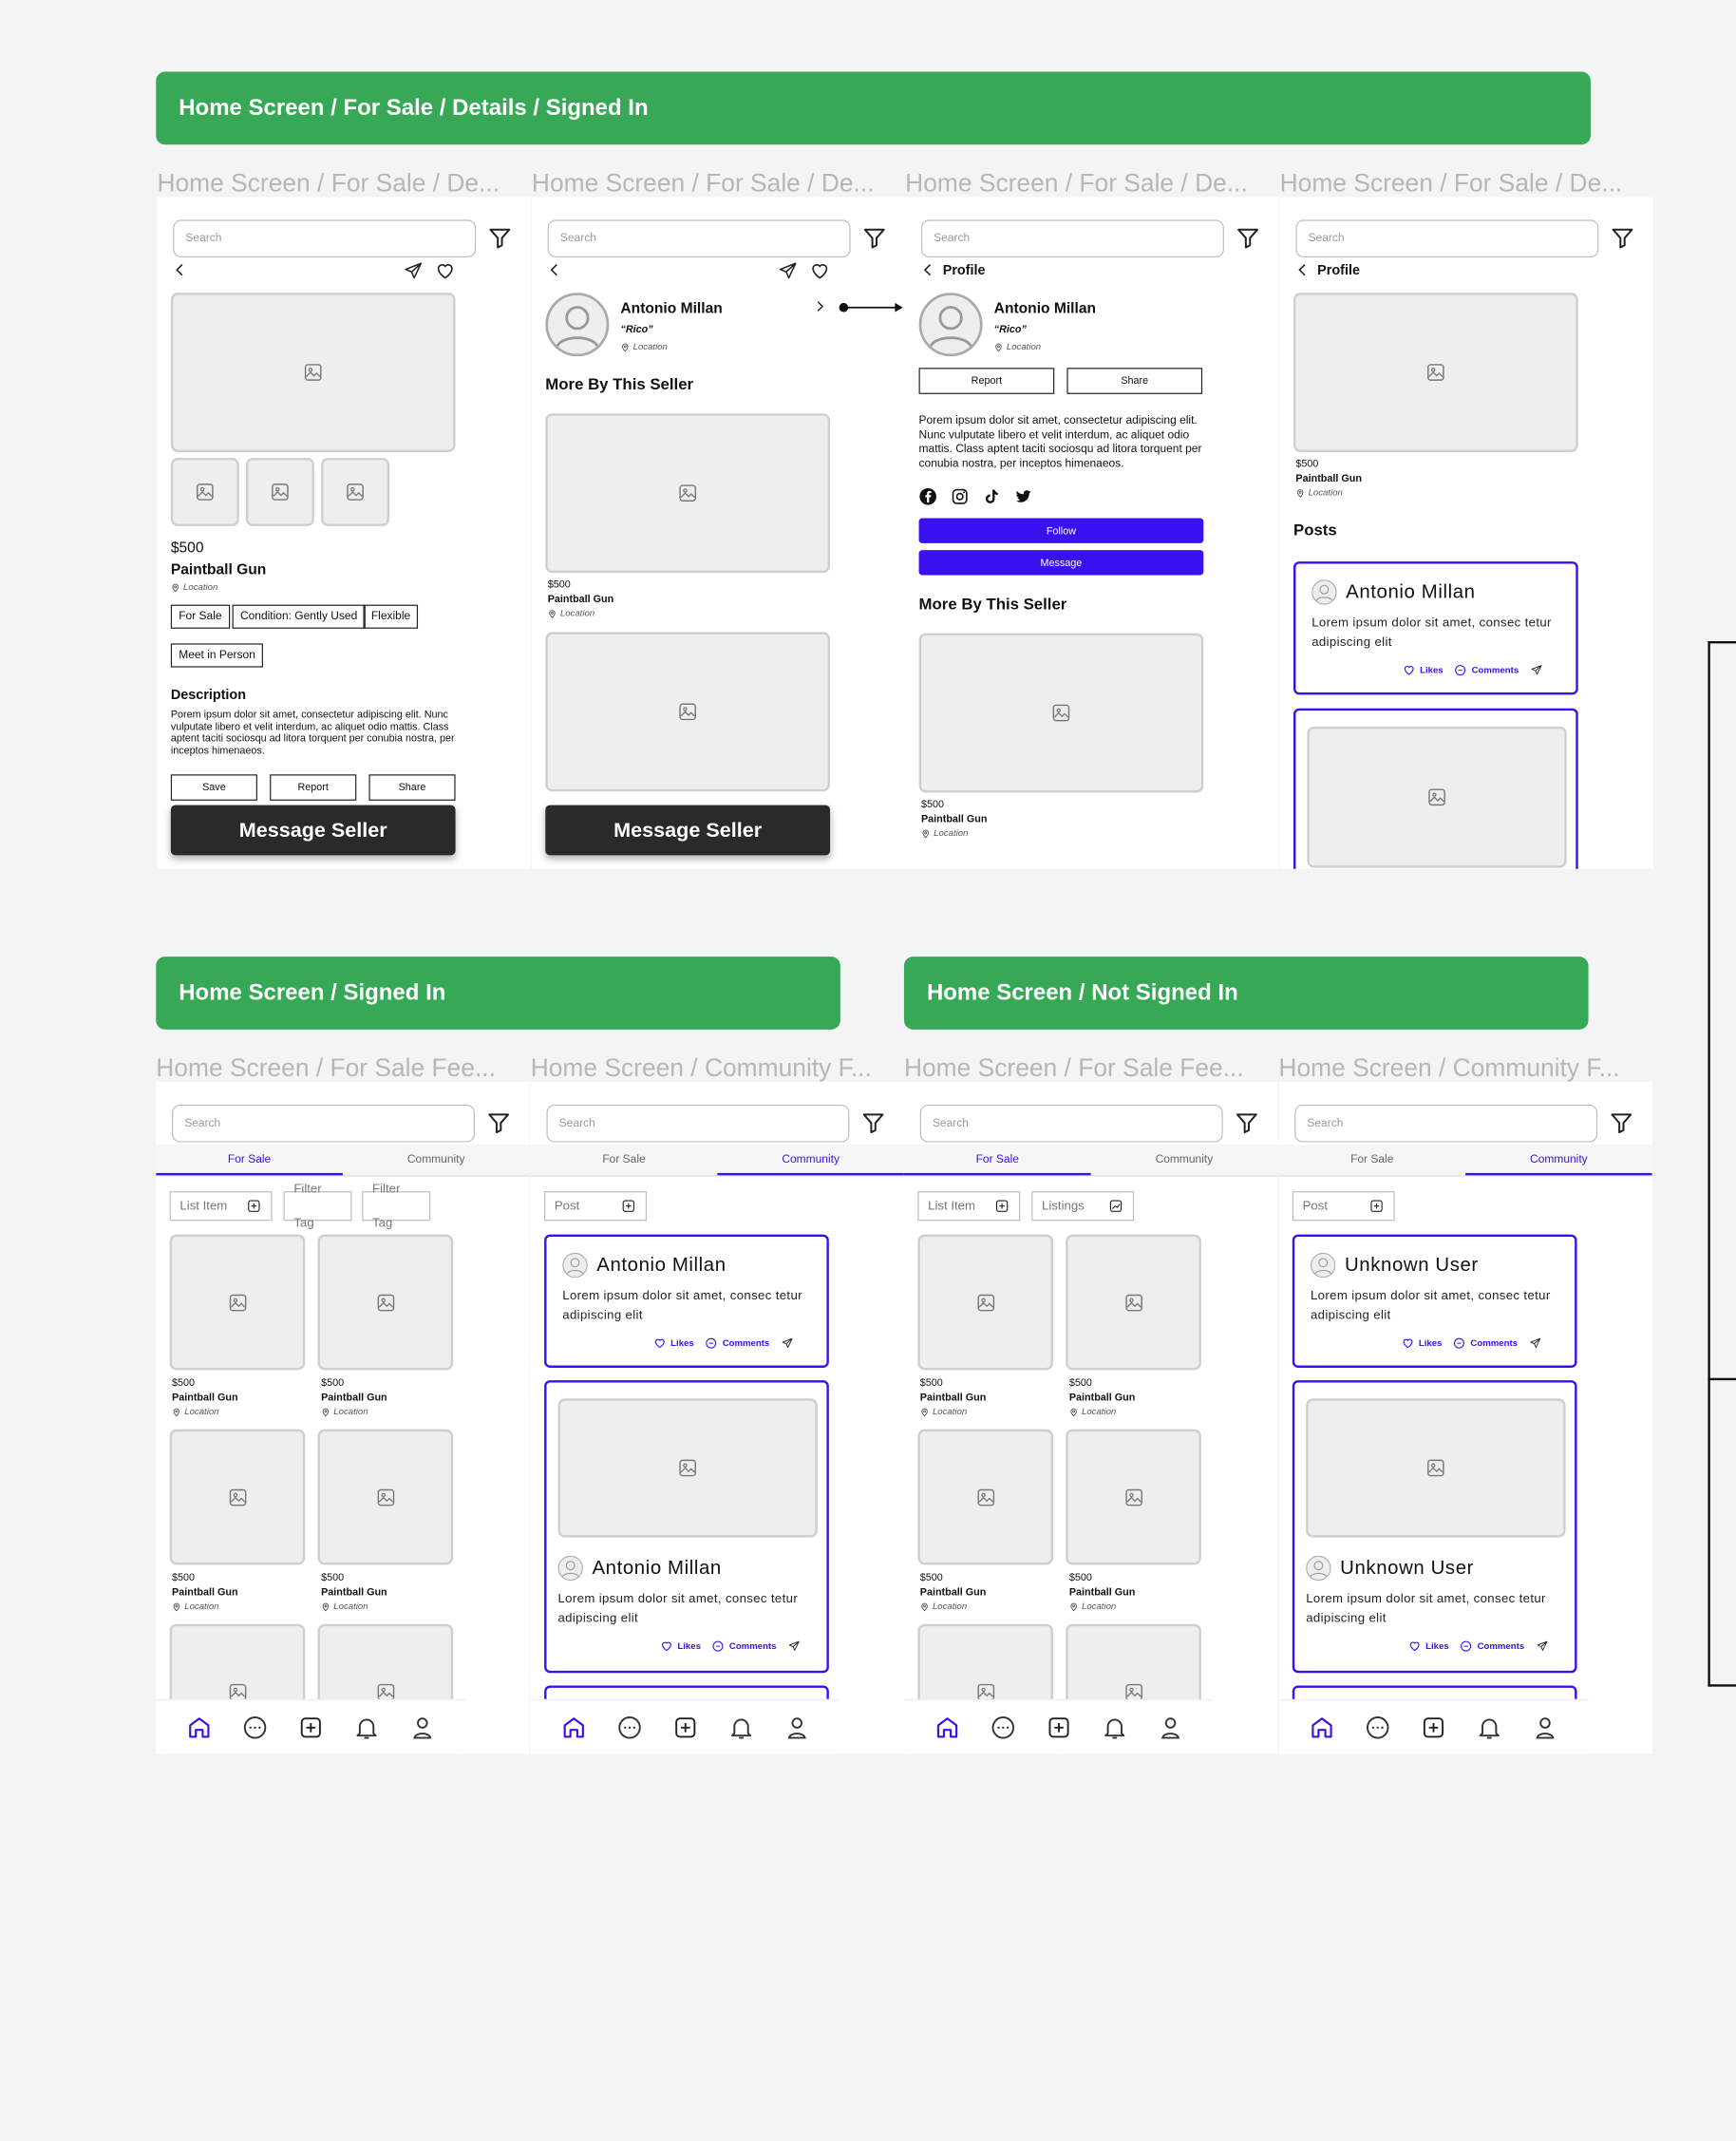 The height and width of the screenshot is (2141, 1736). I want to click on seller-avatar, so click(577, 325).